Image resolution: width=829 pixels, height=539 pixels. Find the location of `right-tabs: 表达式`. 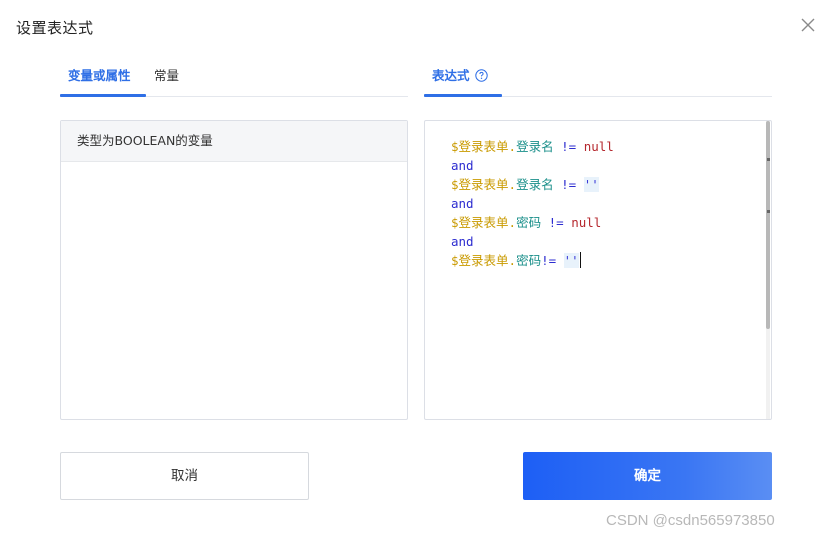

right-tabs: 表达式 is located at coordinates (598, 77).